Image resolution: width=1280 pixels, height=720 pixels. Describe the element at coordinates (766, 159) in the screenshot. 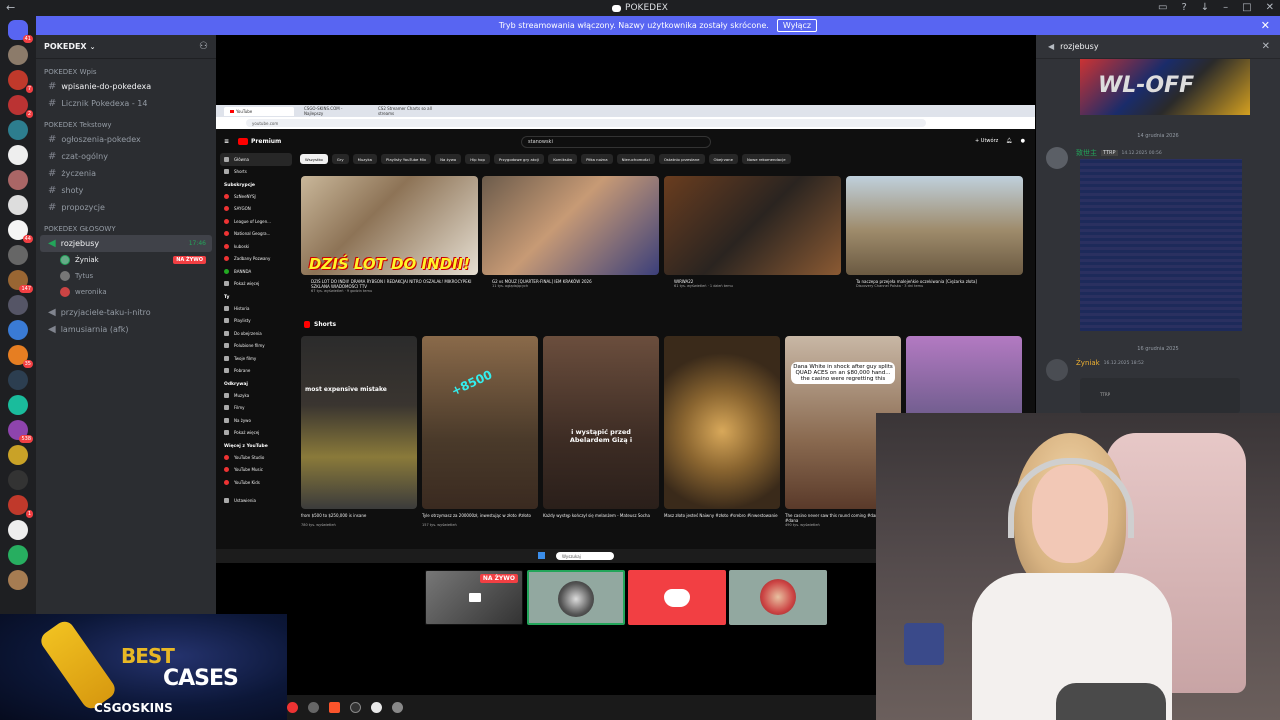

I see `chip: Nowe rekomendacje` at that location.